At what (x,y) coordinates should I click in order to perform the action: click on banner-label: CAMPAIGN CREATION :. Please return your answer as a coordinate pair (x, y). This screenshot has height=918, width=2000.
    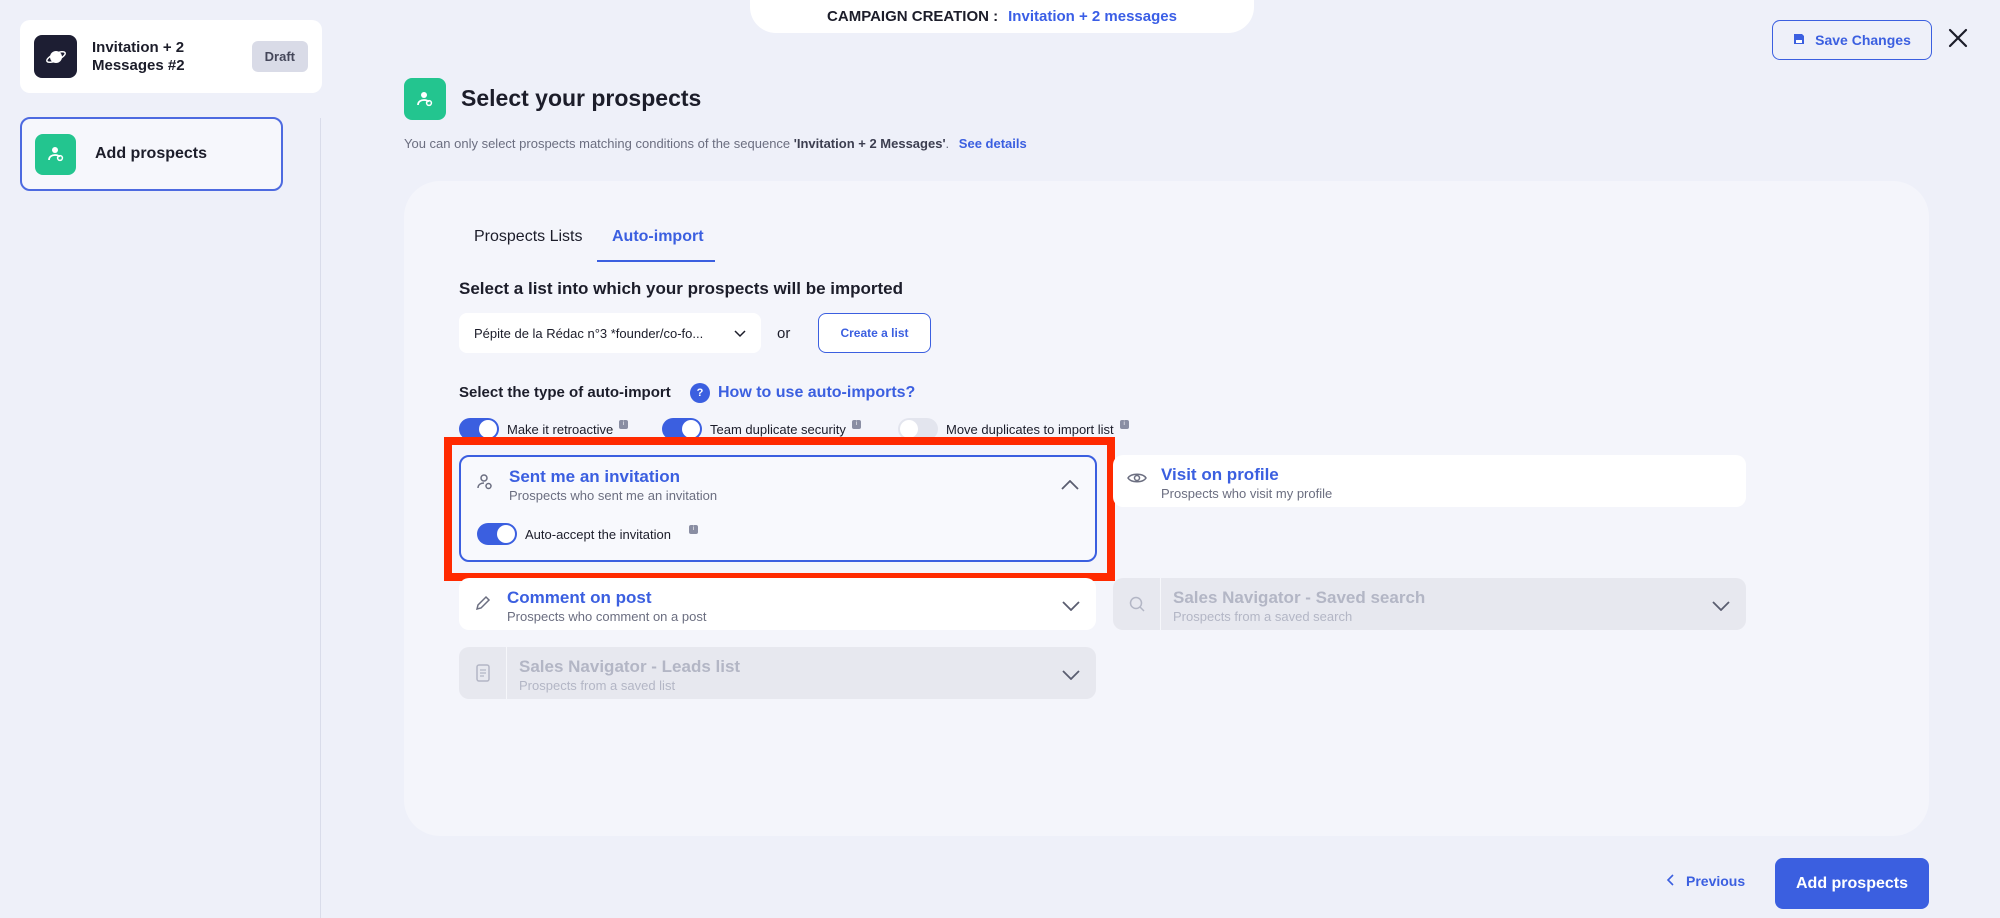
    Looking at the image, I should click on (913, 16).